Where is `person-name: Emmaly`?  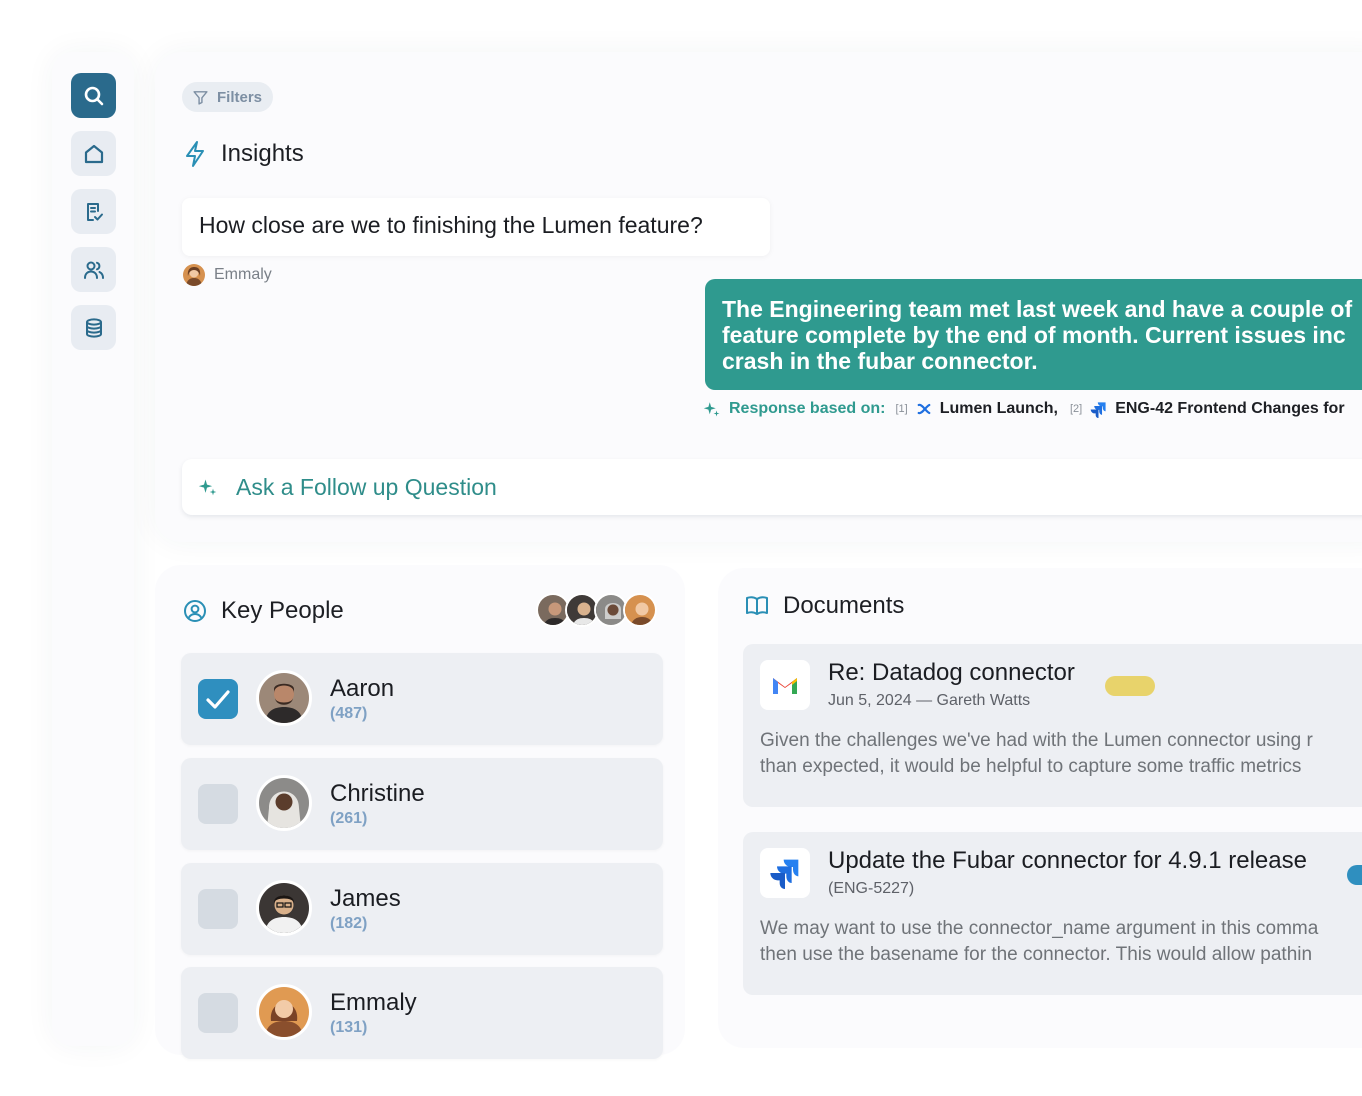
person-name: Emmaly is located at coordinates (373, 1002).